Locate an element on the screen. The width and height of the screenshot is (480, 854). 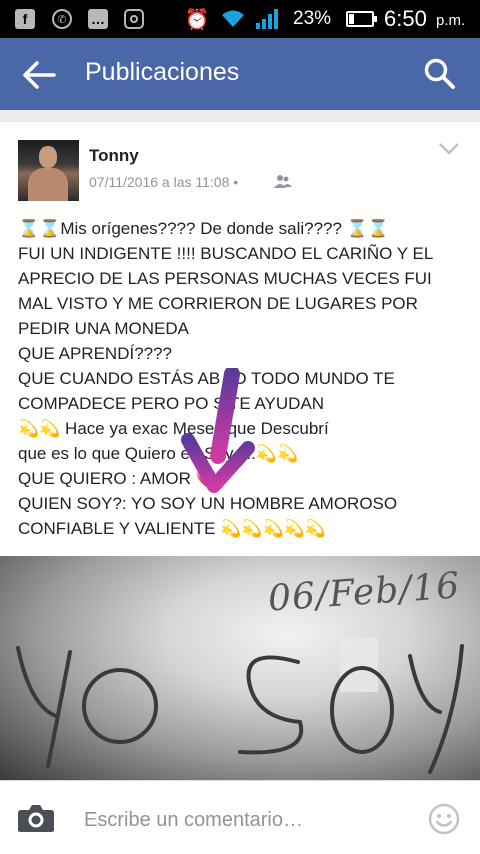
comment-input is located at coordinates (244, 820).